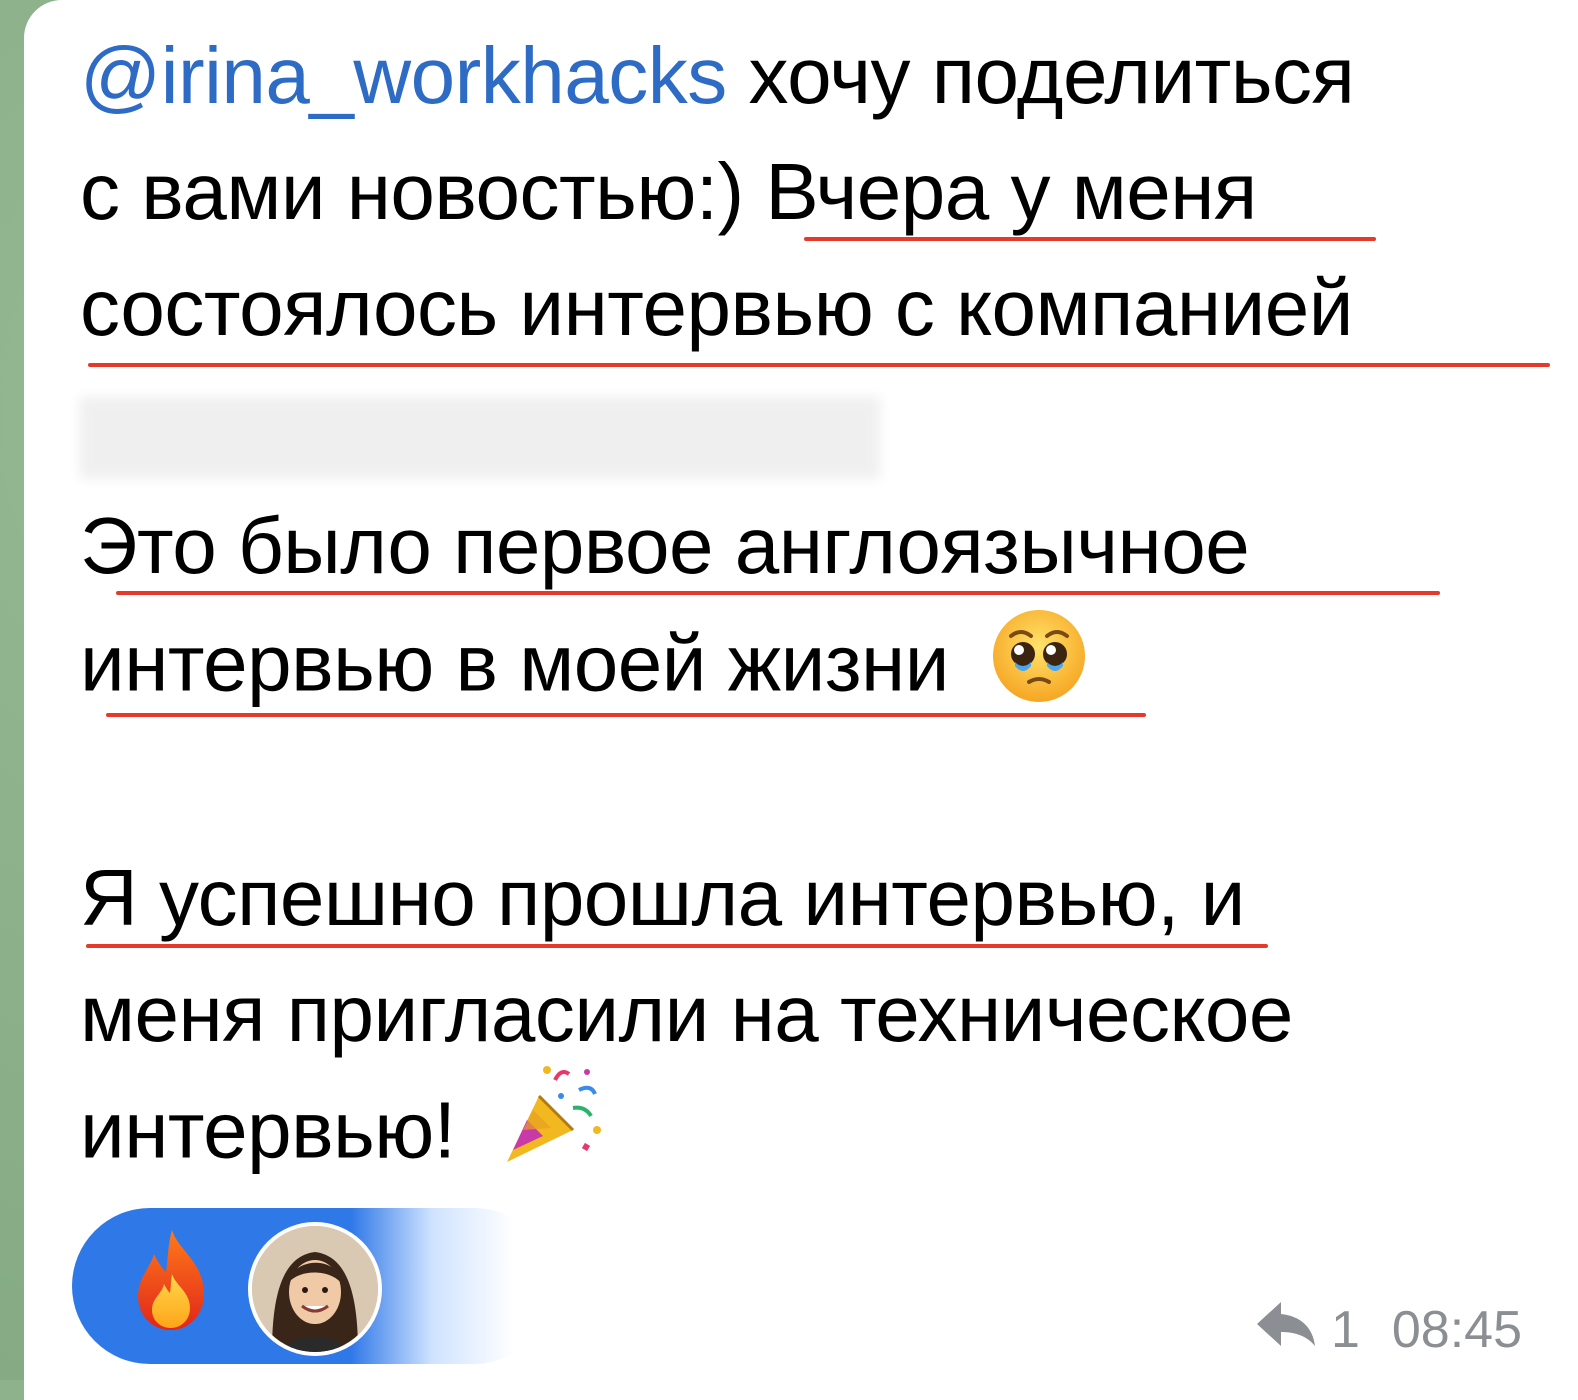 The width and height of the screenshot is (1578, 1400). Describe the element at coordinates (668, 191) in the screenshot. I see `message-line-2: с вами новостью:) Вчера у меня` at that location.